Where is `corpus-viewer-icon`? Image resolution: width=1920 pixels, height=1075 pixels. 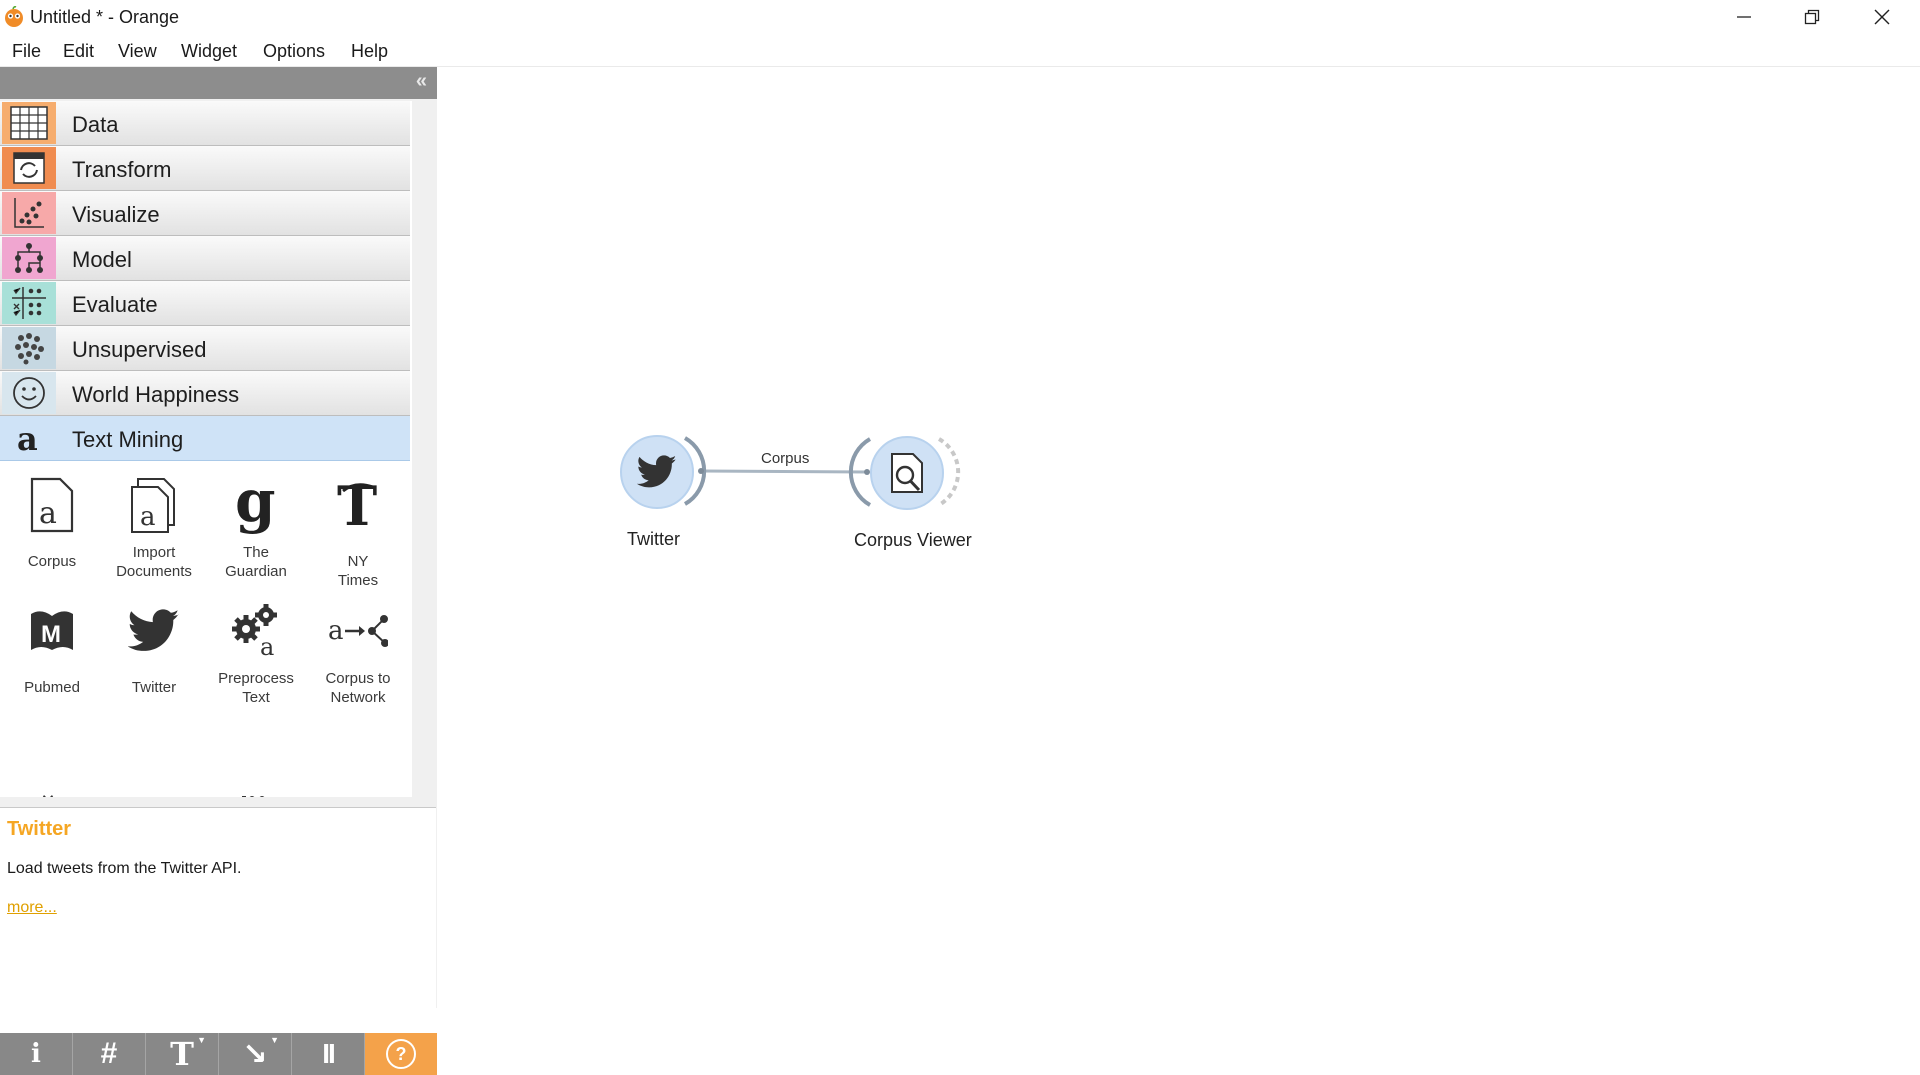 corpus-viewer-icon is located at coordinates (907, 473).